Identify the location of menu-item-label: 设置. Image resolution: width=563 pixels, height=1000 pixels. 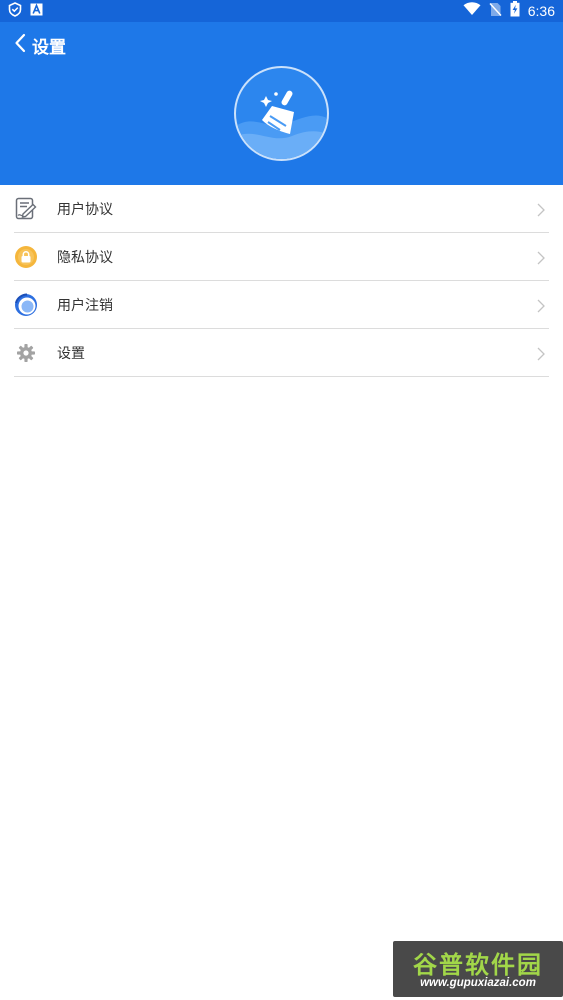
(71, 353).